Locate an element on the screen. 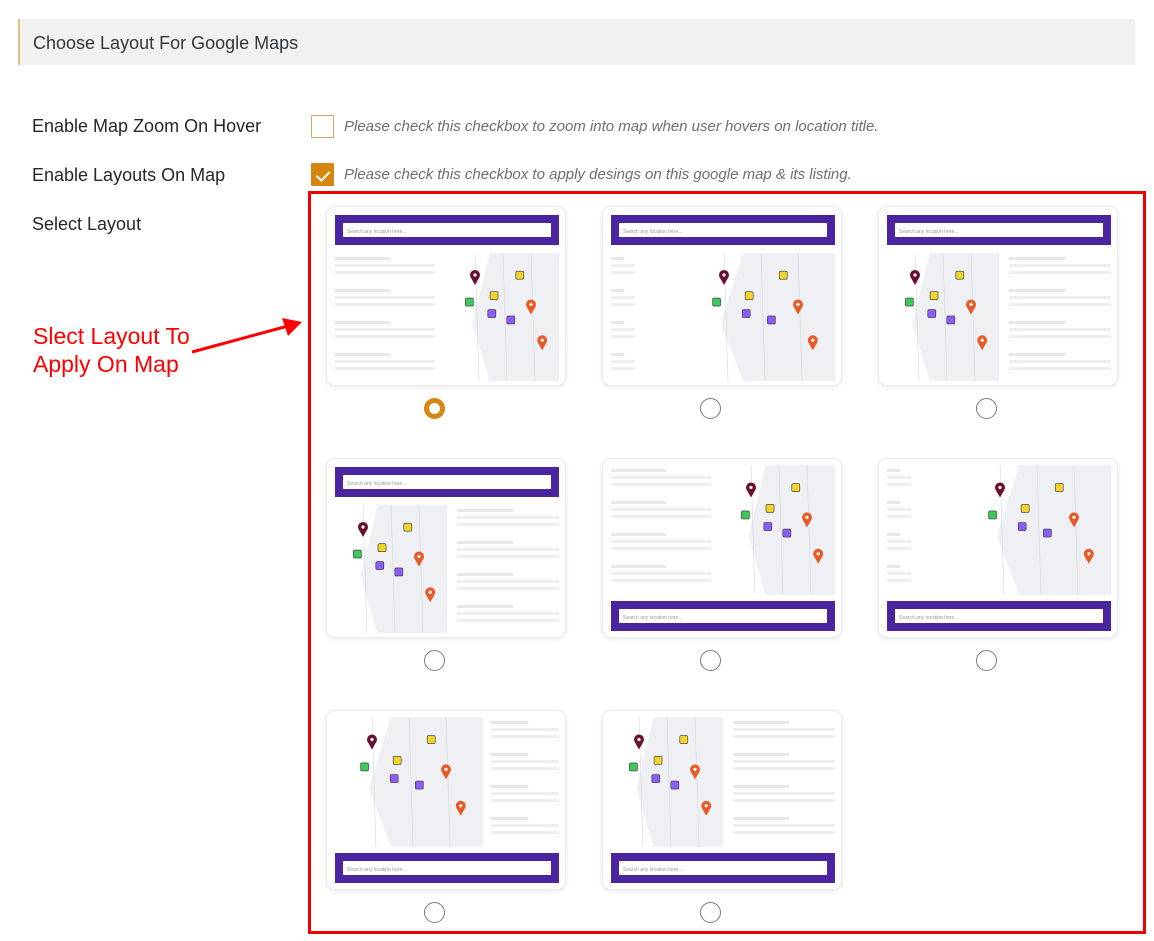 This screenshot has width=1154, height=941. layouts-on-map-checkbox is located at coordinates (322, 174).